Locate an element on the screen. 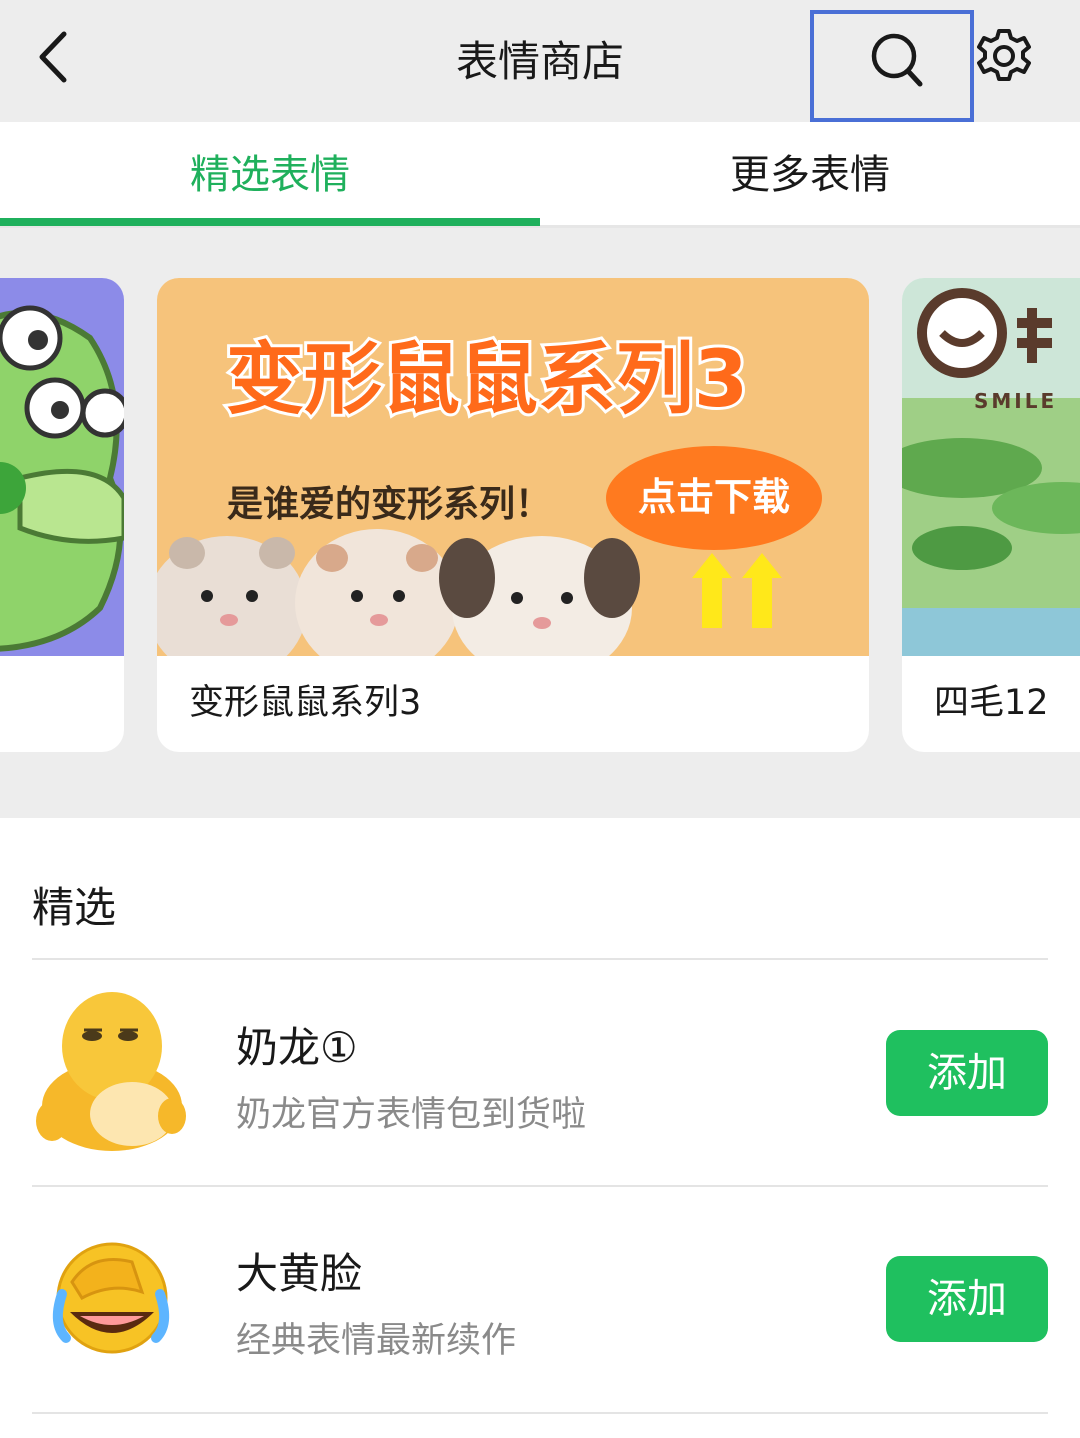  search-icon is located at coordinates (897, 60).